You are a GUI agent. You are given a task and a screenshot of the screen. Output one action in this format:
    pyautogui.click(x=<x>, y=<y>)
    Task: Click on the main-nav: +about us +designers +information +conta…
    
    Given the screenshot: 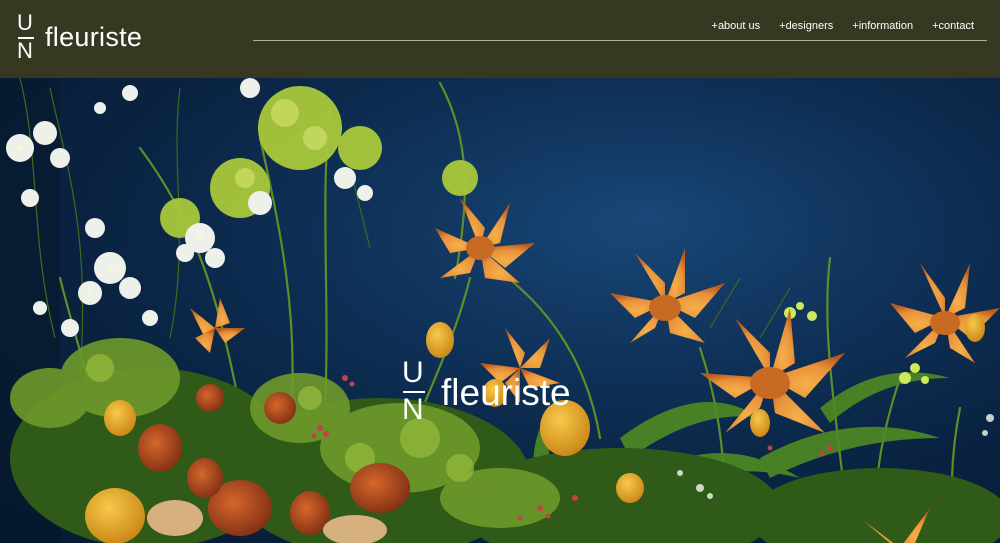 What is the action you would take?
    pyautogui.click(x=843, y=26)
    